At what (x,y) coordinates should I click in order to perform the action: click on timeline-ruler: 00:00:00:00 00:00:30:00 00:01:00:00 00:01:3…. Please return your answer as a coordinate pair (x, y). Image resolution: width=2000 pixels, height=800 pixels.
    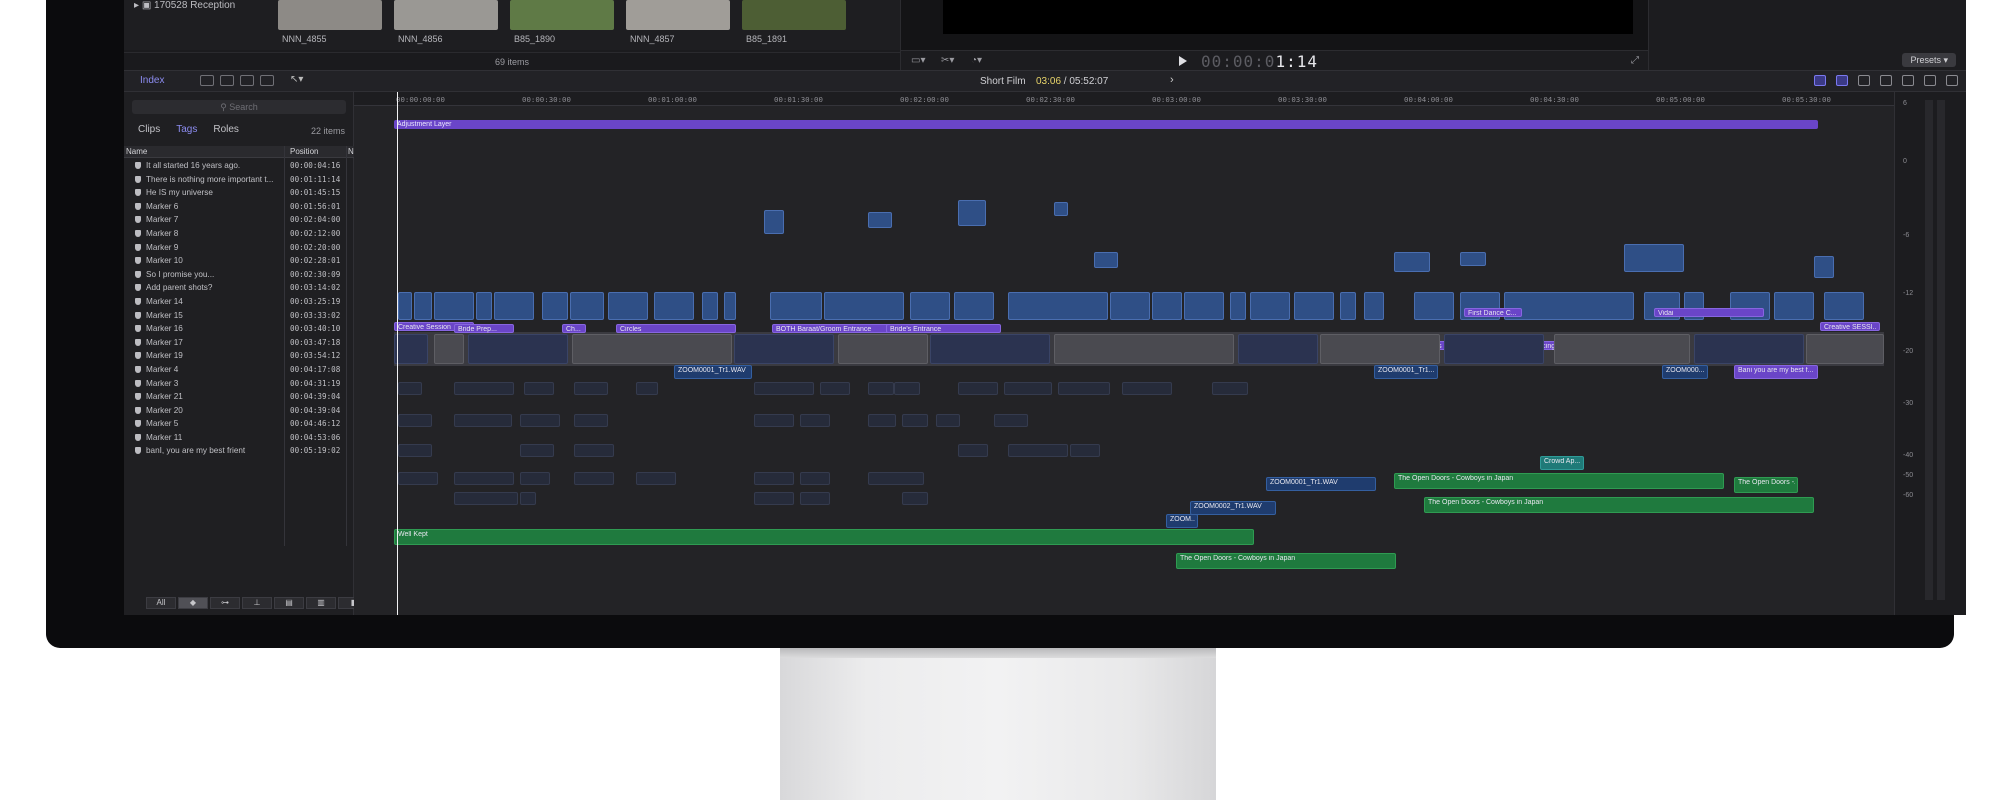
    Looking at the image, I should click on (1124, 99).